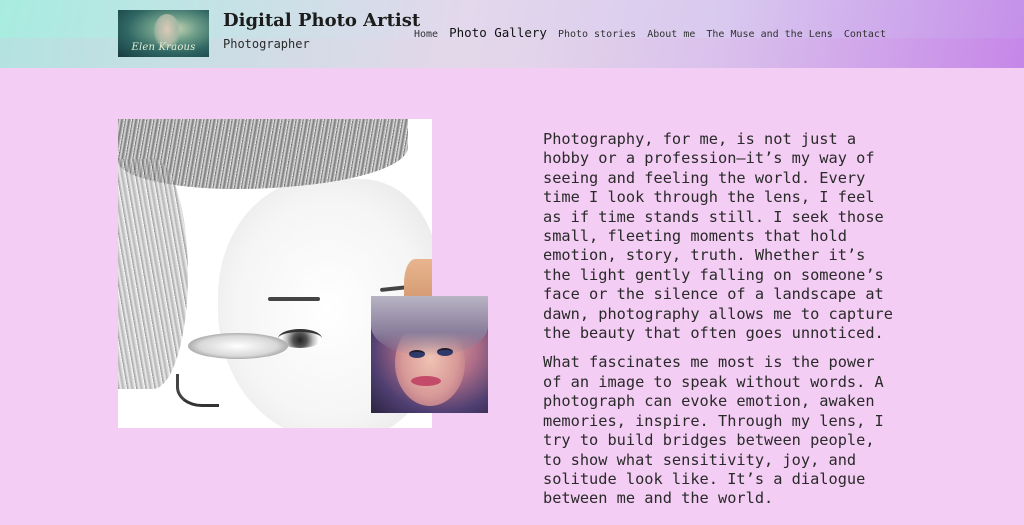 This screenshot has height=525, width=1024. I want to click on portrait-photo-inset, so click(429, 354).